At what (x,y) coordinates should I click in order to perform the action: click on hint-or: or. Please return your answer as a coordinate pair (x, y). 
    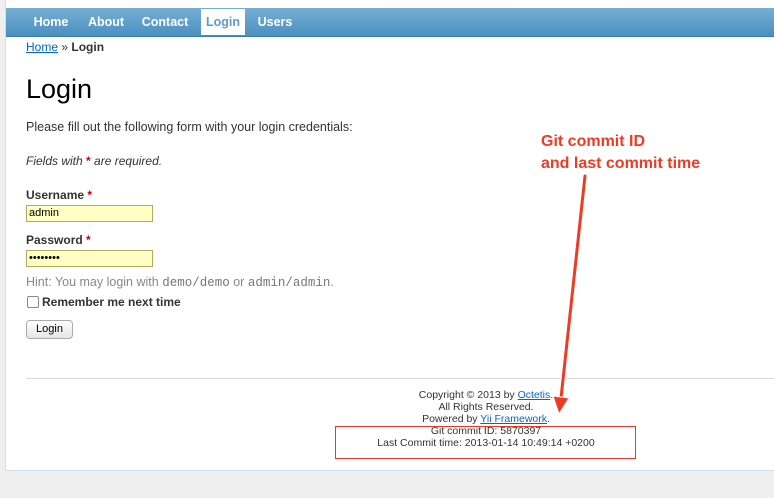
    Looking at the image, I should click on (239, 282).